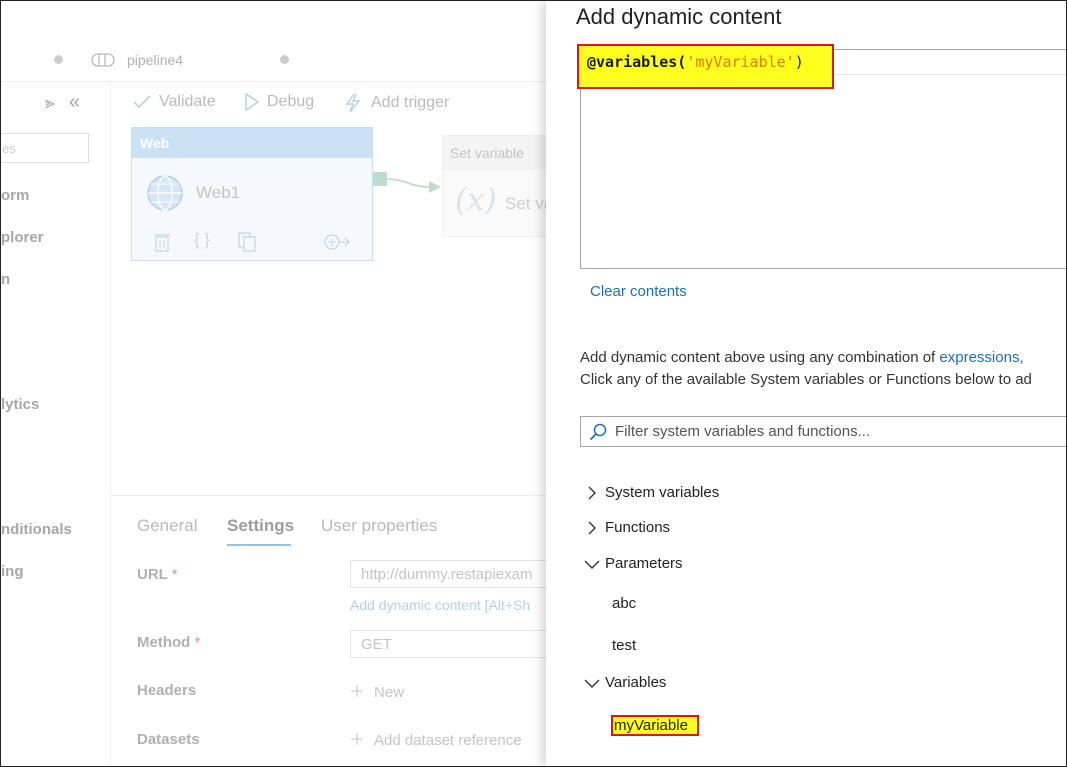 The height and width of the screenshot is (767, 1067). What do you see at coordinates (174, 102) in the screenshot?
I see `validate-button: Validate` at bounding box center [174, 102].